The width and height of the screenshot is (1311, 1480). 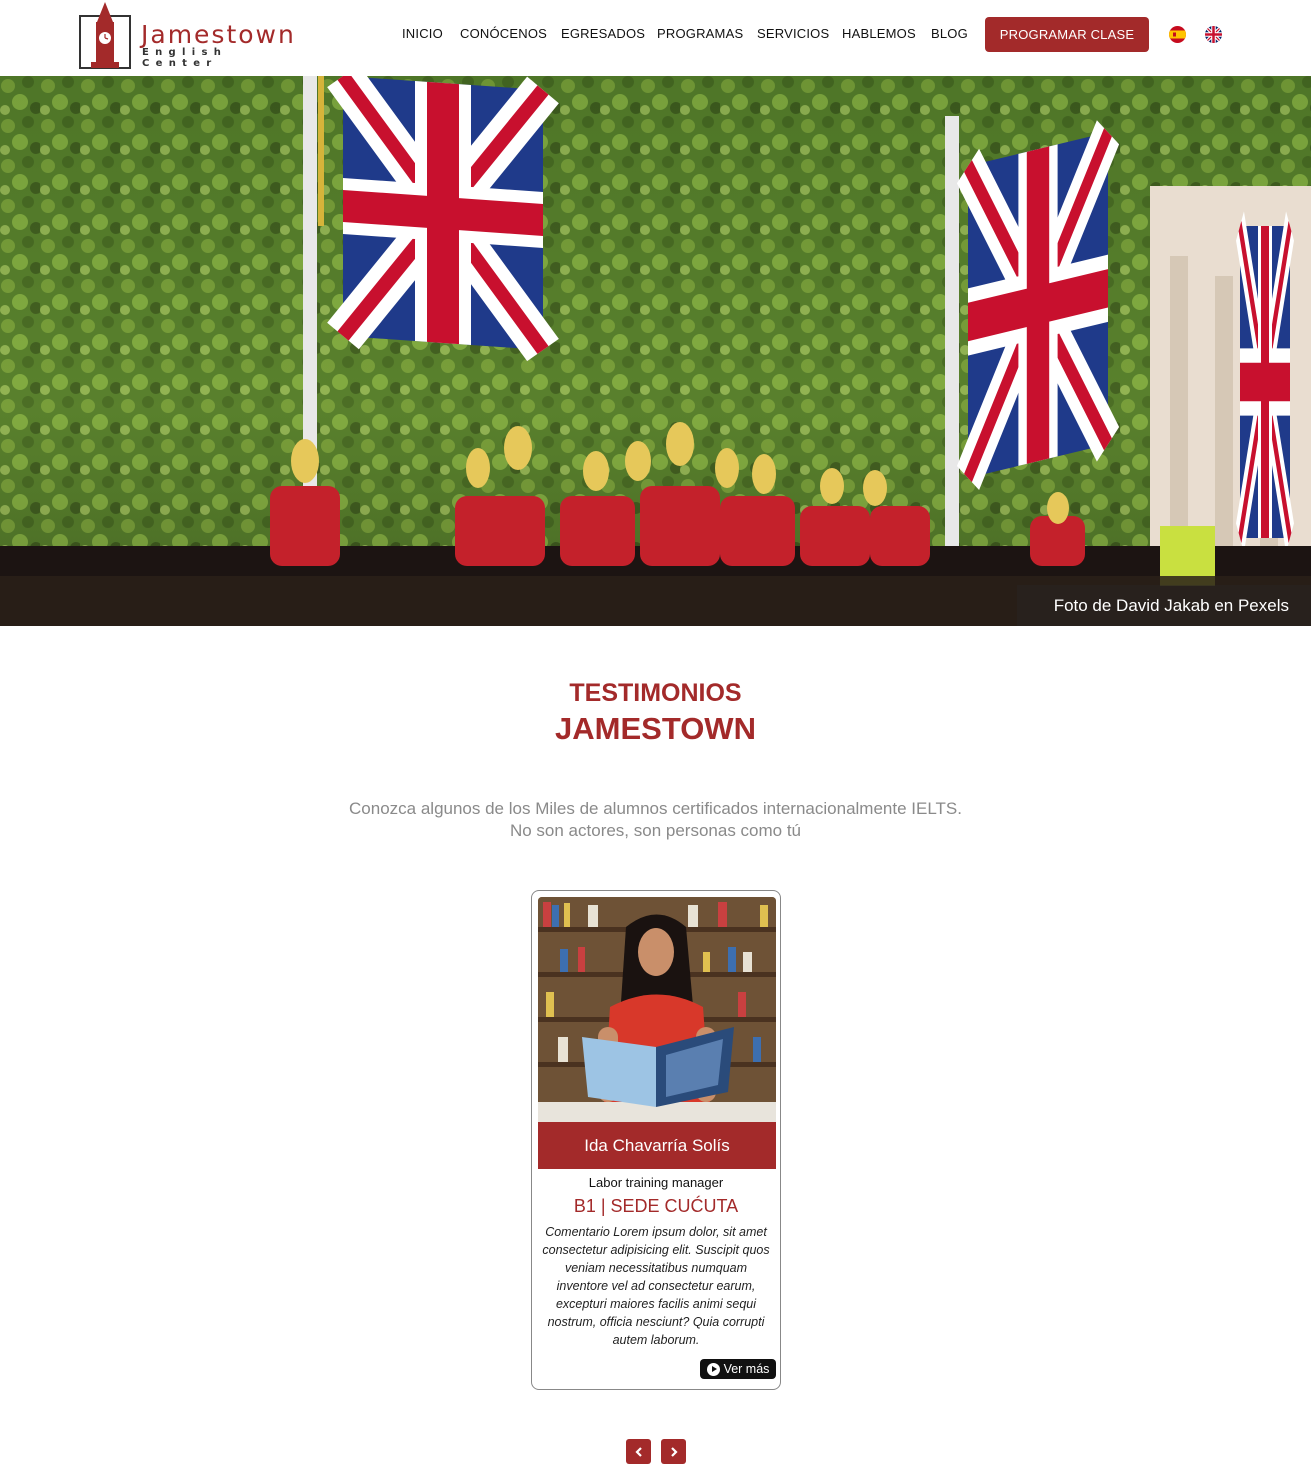 I want to click on photo-credit: Foto de David Jakab en Pexels, so click(x=1164, y=605).